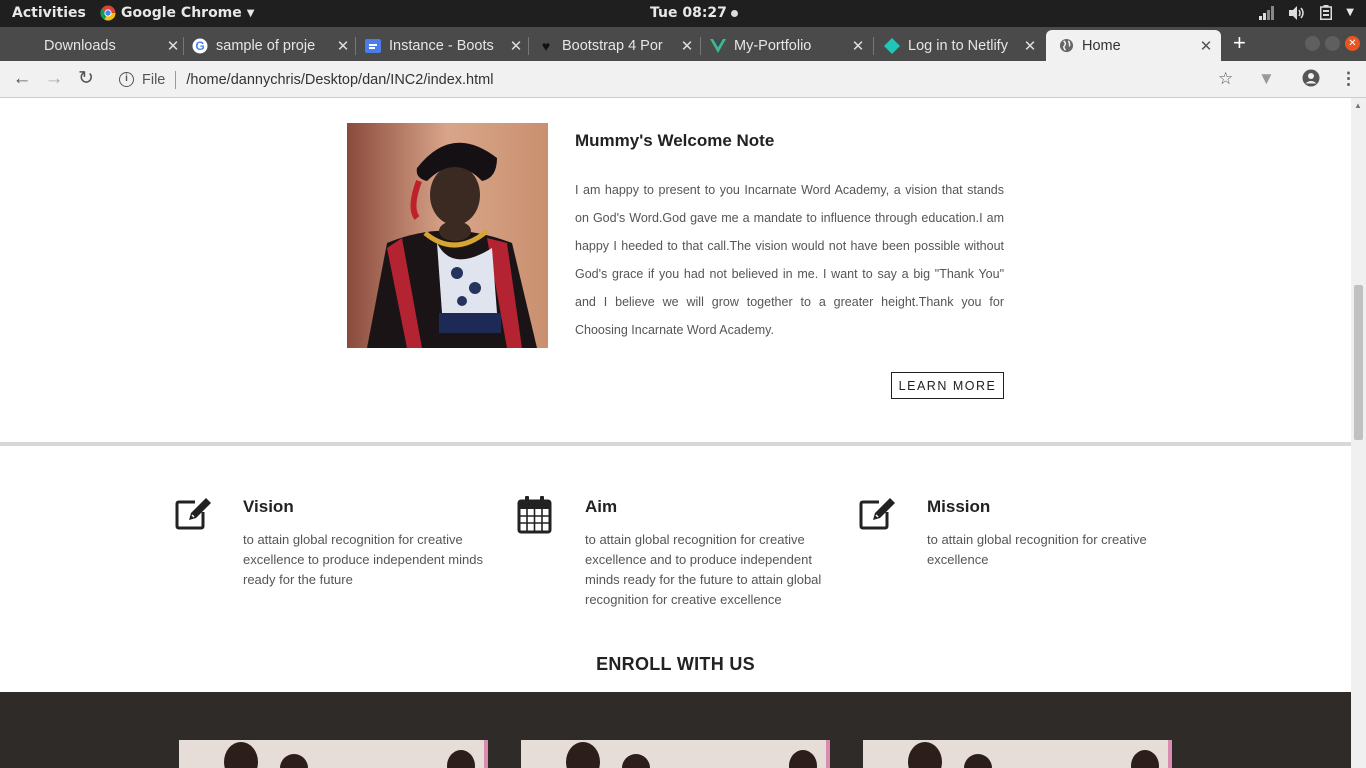 The width and height of the screenshot is (1366, 768). I want to click on tab-instance-bootstrap: Instance - Boots ✕, so click(444, 45).